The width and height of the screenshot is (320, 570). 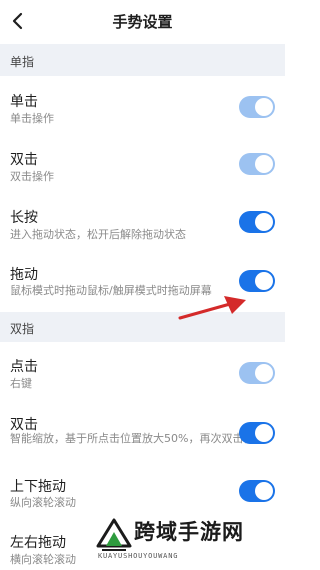 I want to click on double-tap-toggle, so click(x=257, y=164).